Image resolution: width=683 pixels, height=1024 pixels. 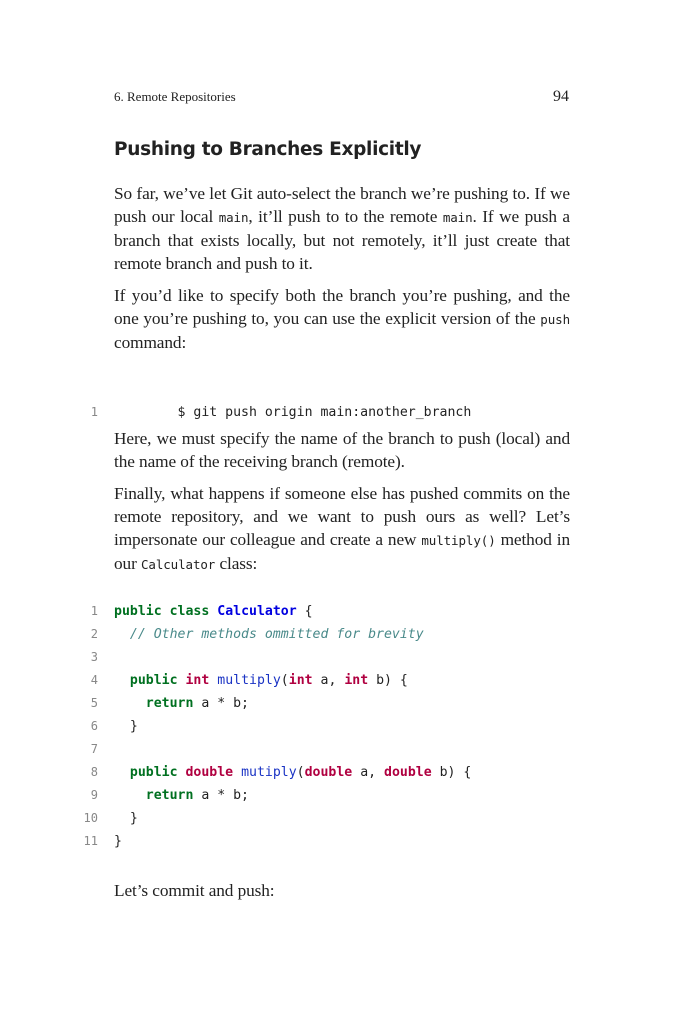 What do you see at coordinates (330, 657) in the screenshot?
I see `code-line: 3` at bounding box center [330, 657].